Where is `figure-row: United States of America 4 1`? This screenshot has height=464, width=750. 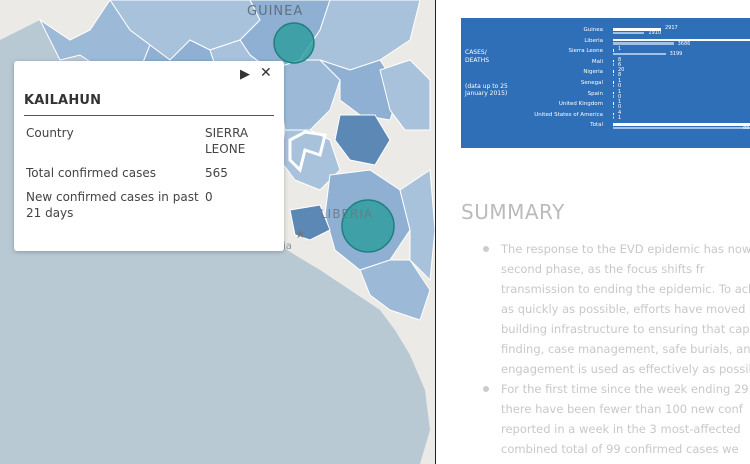 figure-row: United States of America 4 1 is located at coordinates (605, 115).